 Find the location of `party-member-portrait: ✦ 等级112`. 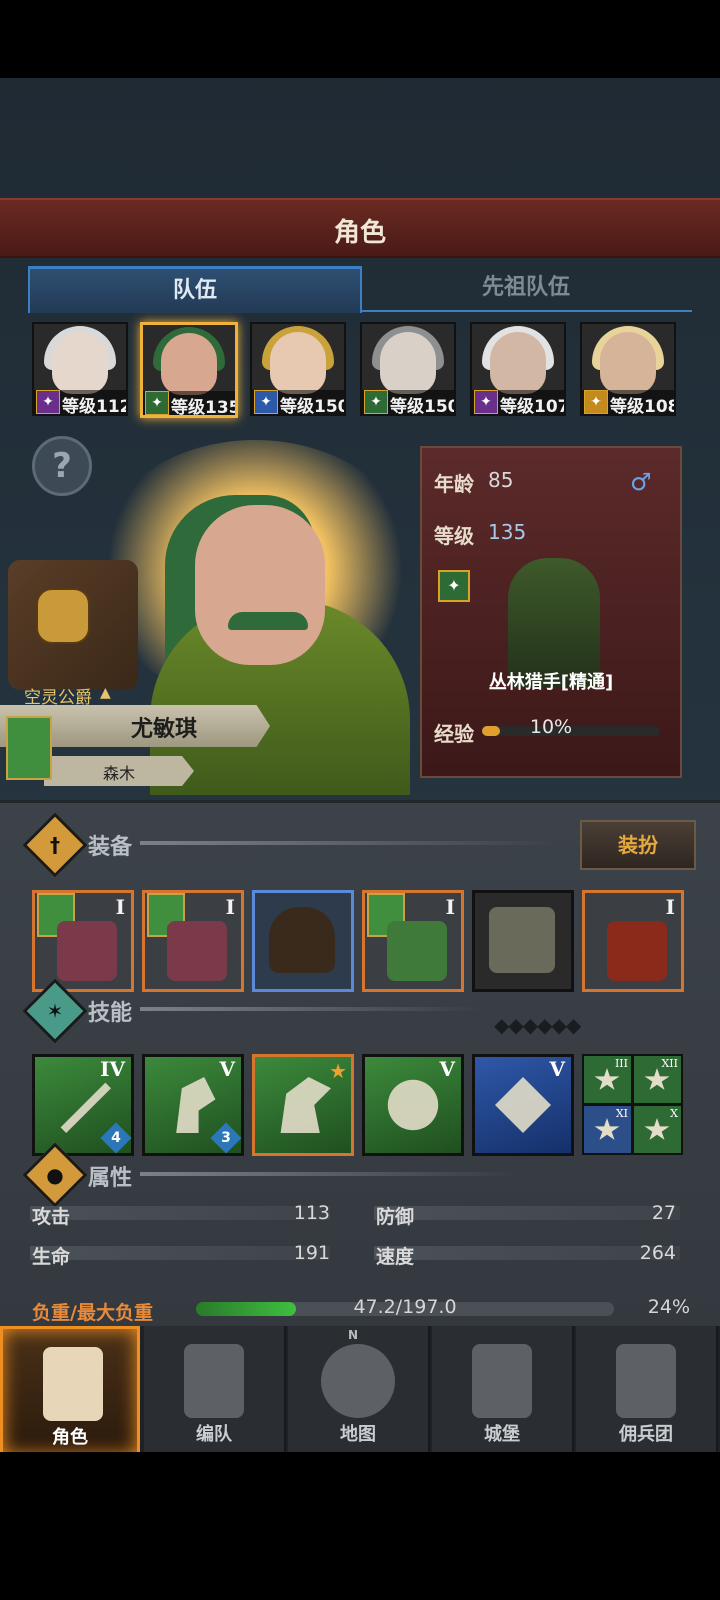

party-member-portrait: ✦ 等级112 is located at coordinates (80, 369).